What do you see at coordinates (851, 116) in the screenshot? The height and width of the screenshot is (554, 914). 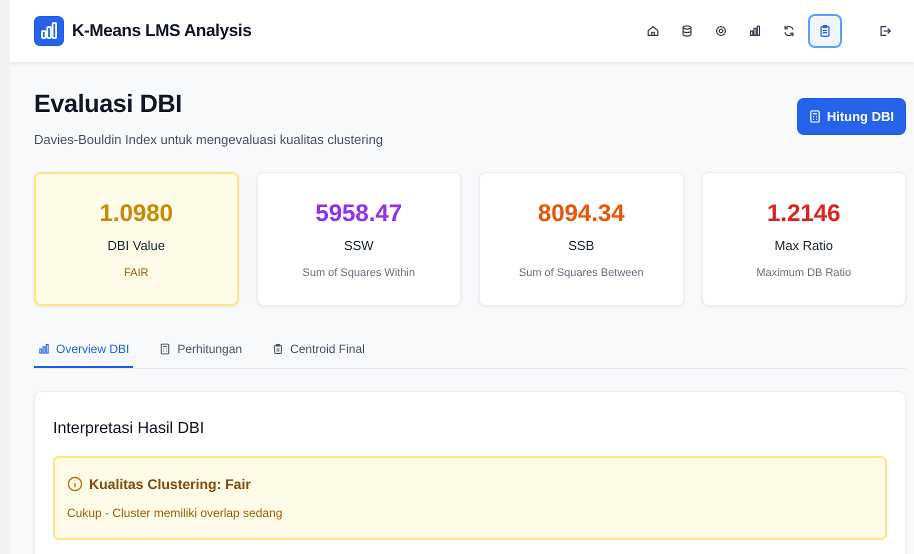 I see `calculate-button: Hitung DBI` at bounding box center [851, 116].